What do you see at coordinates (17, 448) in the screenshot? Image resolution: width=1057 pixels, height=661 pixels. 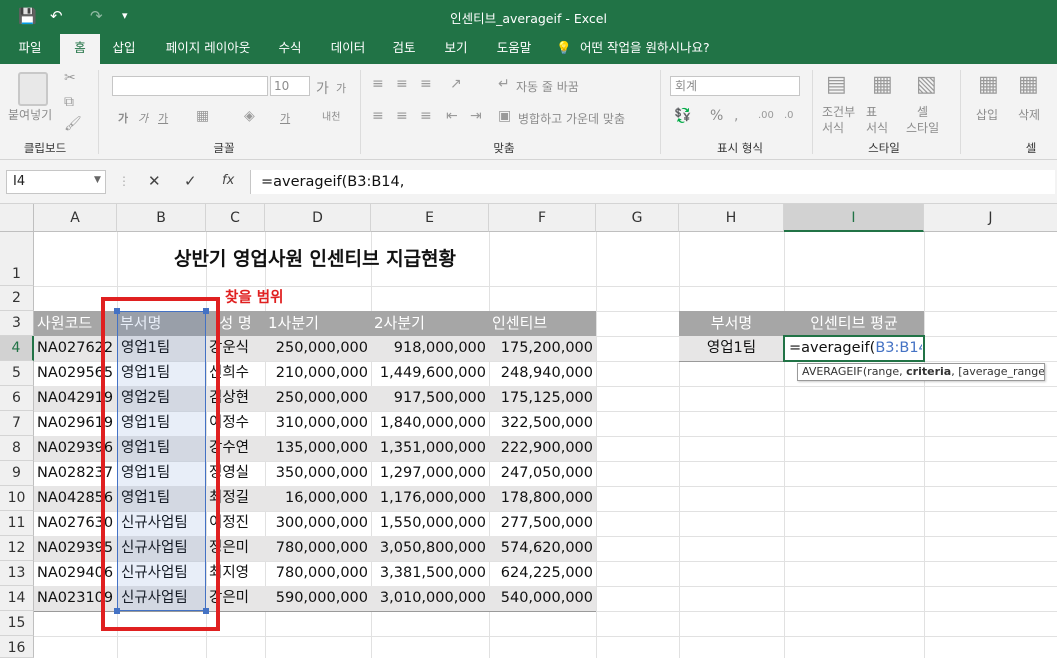 I see `row-header-8: 8` at bounding box center [17, 448].